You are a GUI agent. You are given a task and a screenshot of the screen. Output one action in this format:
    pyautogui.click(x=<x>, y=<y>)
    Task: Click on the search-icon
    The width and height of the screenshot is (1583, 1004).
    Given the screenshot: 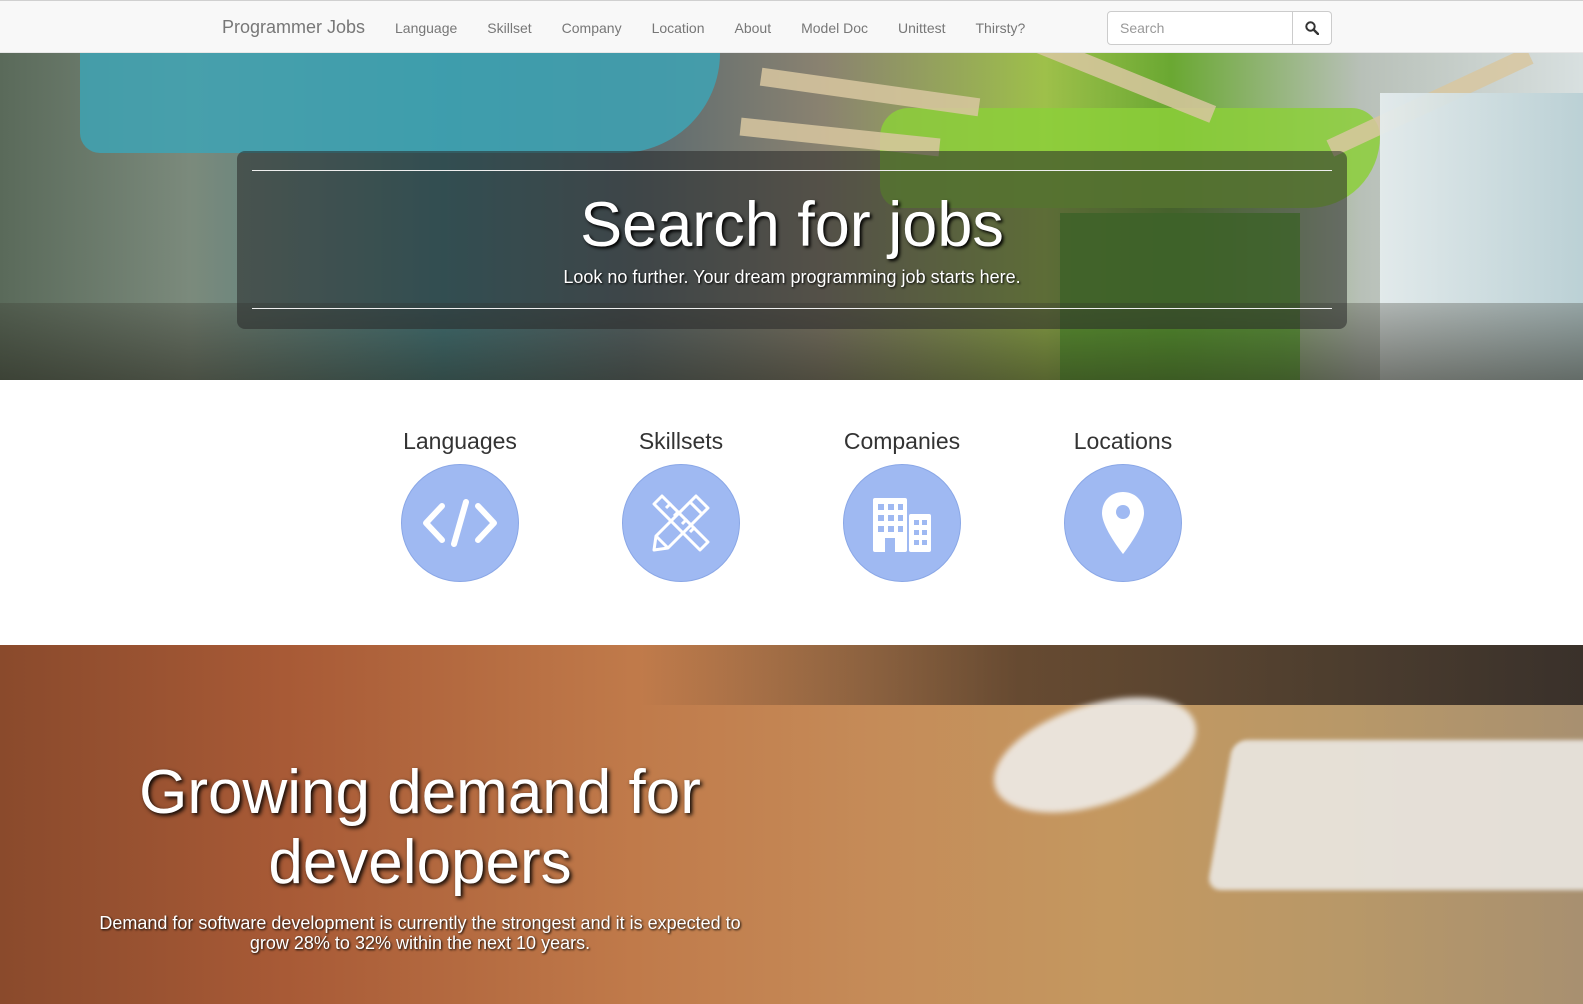 What is the action you would take?
    pyautogui.click(x=1312, y=28)
    